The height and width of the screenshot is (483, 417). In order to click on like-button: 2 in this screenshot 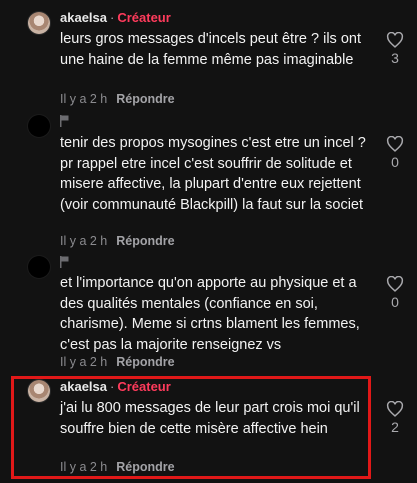, I will do `click(395, 418)`.